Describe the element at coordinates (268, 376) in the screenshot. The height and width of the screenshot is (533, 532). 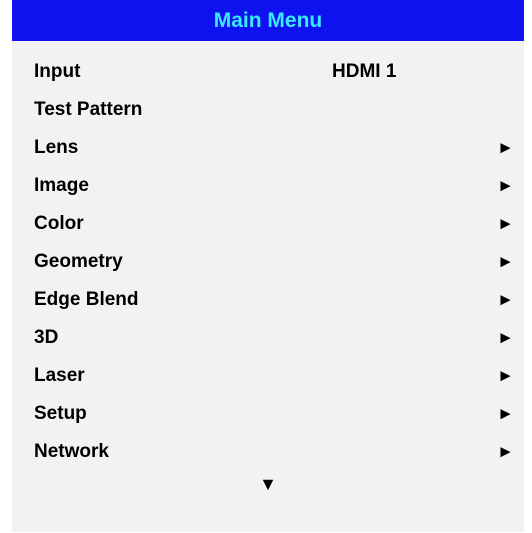
I see `menu-item-laser: Laser ►` at that location.